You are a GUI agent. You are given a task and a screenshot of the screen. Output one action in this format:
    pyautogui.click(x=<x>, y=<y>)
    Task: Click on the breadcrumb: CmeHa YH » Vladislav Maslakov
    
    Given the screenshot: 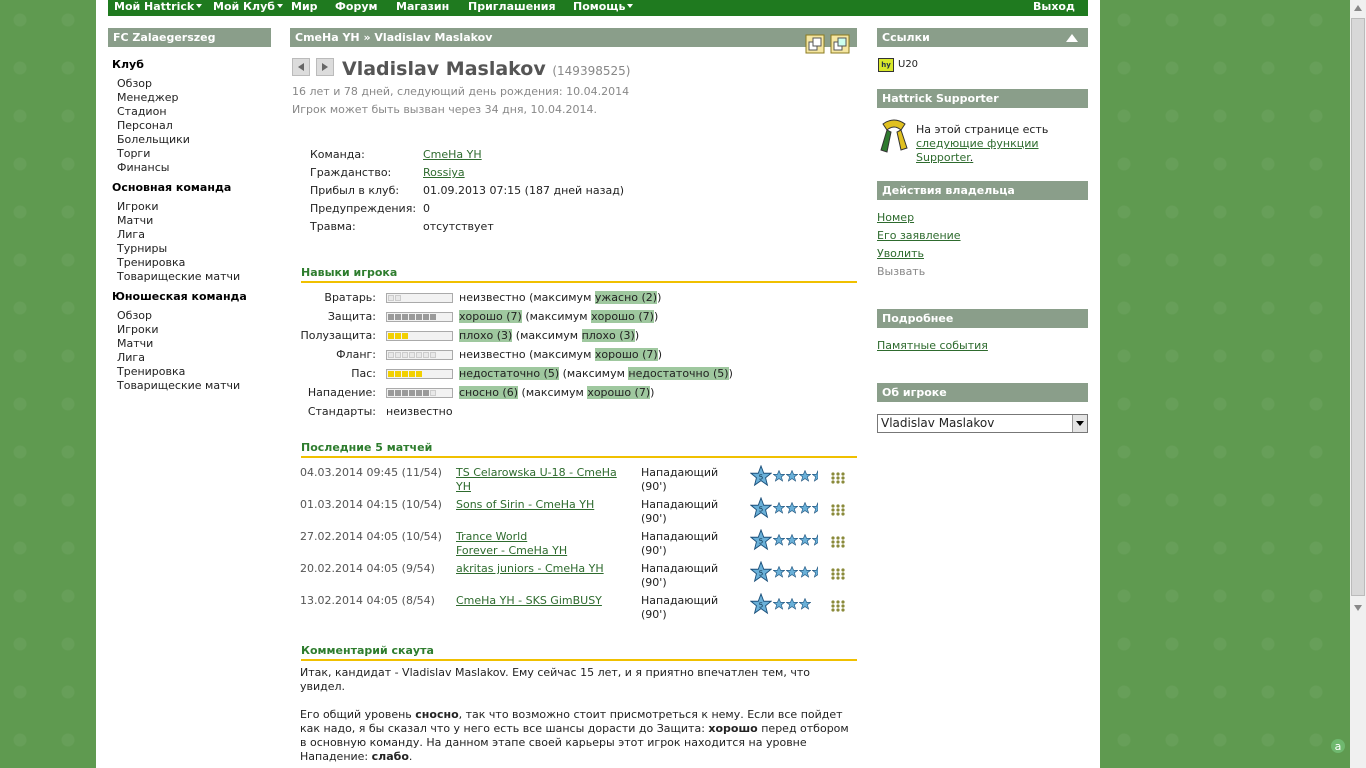 What is the action you would take?
    pyautogui.click(x=573, y=37)
    